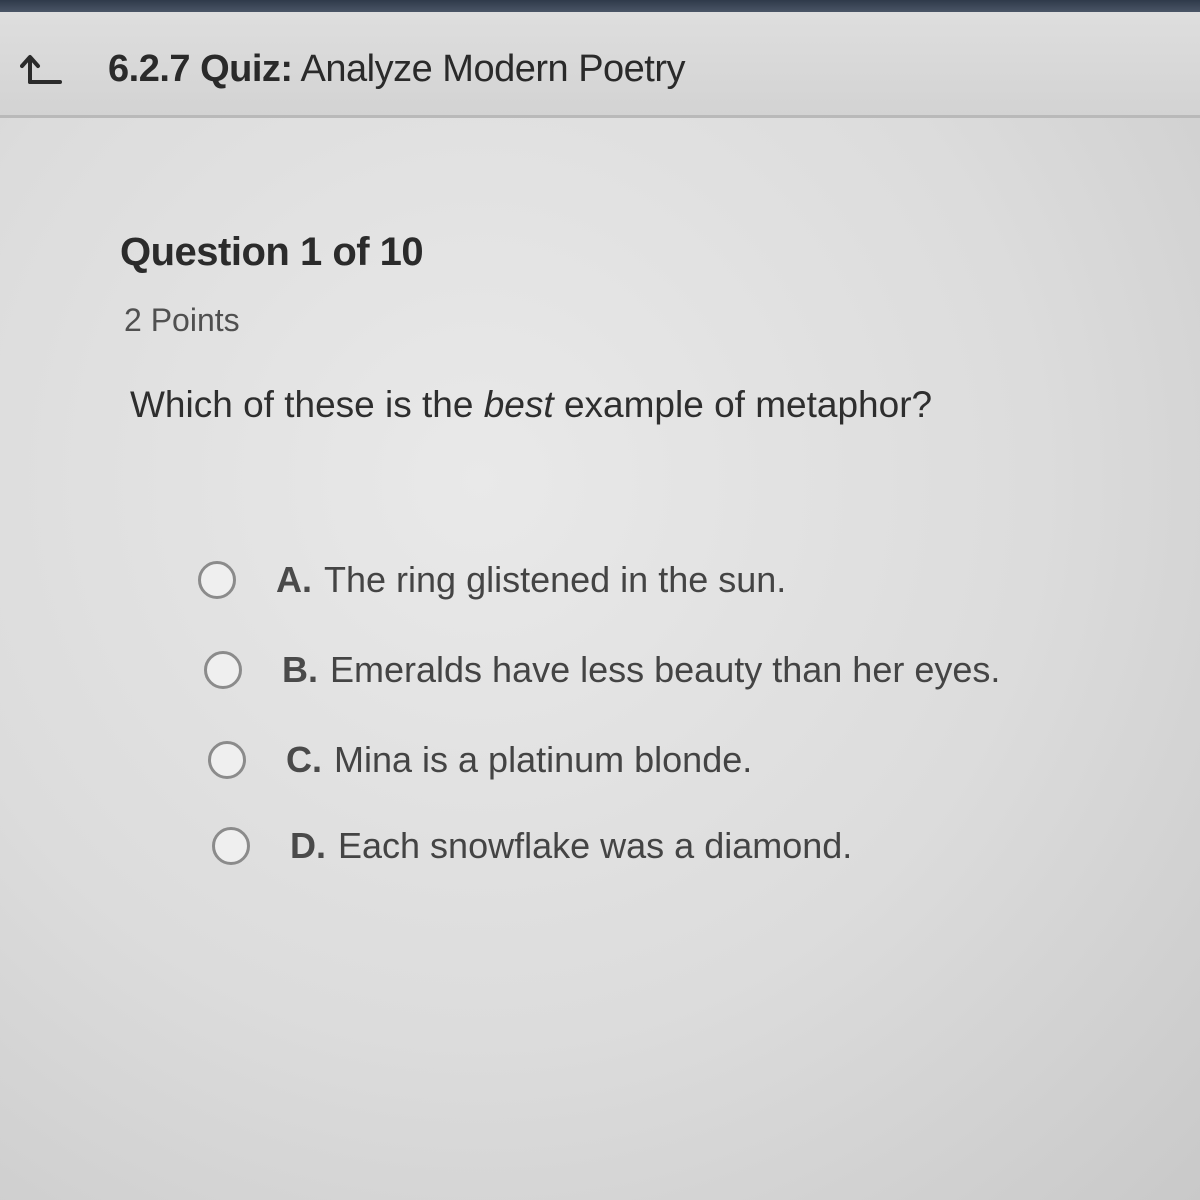  What do you see at coordinates (307, 404) in the screenshot?
I see `prompt-text-start: Which of these is the` at bounding box center [307, 404].